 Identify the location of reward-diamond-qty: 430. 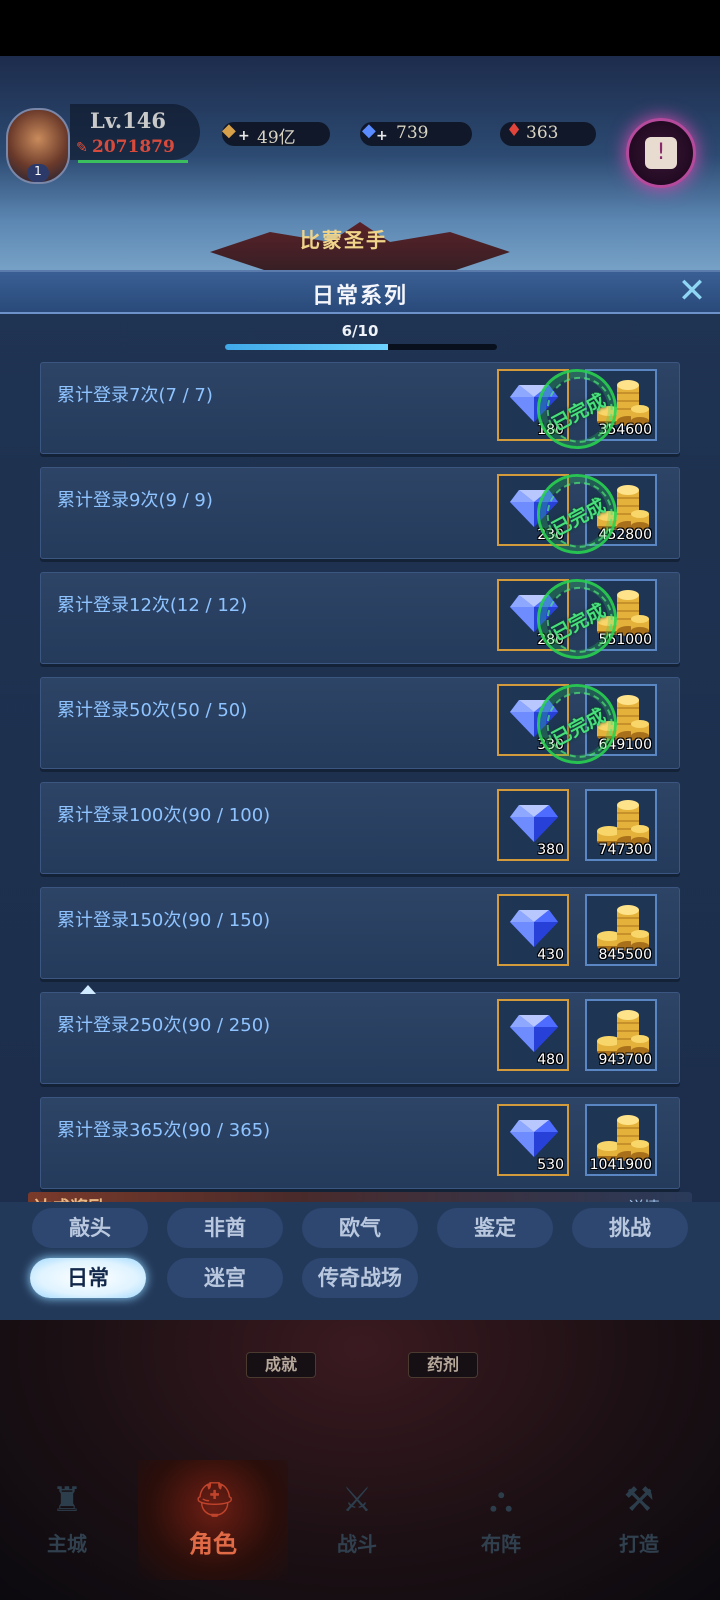
(550, 955).